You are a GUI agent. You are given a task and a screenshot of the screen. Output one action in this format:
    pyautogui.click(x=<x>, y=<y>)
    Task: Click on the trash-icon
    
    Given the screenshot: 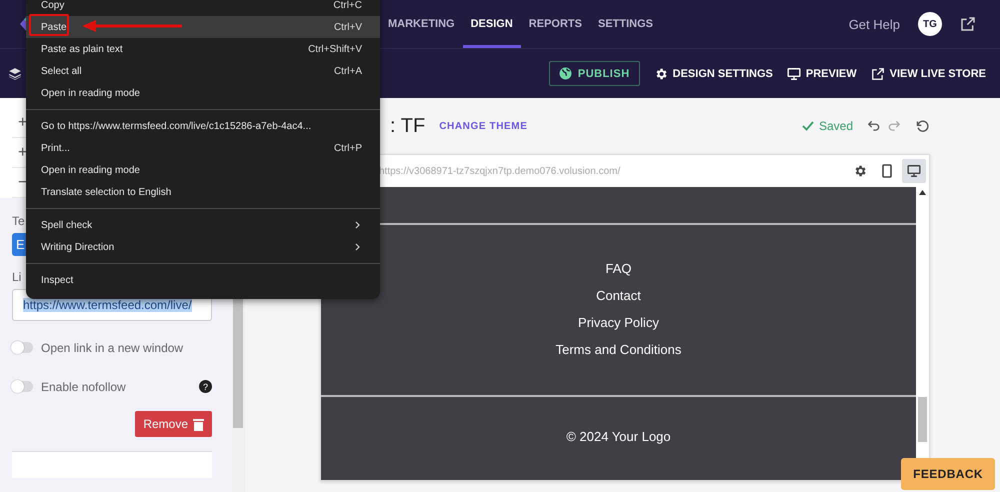 What is the action you would take?
    pyautogui.click(x=198, y=424)
    